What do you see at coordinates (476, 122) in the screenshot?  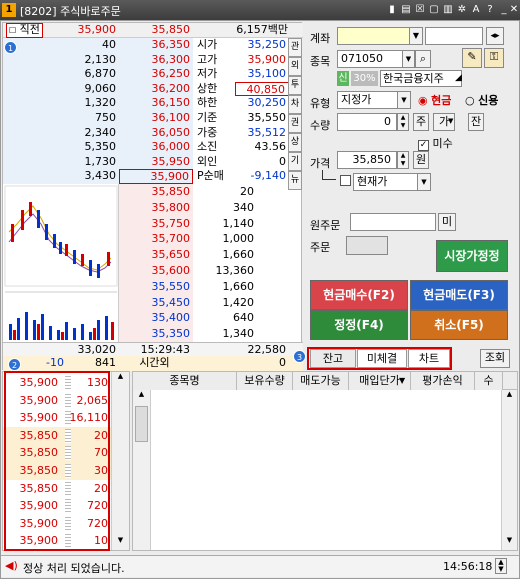 I see `qty-balance-button: 잔` at bounding box center [476, 122].